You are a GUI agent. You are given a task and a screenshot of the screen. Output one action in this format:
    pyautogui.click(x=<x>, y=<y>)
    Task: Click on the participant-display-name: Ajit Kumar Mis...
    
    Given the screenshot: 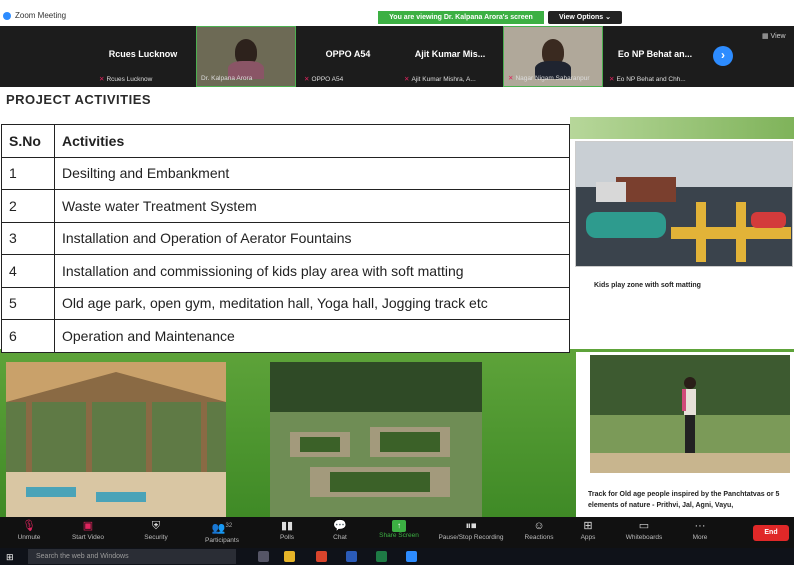 What is the action you would take?
    pyautogui.click(x=450, y=54)
    